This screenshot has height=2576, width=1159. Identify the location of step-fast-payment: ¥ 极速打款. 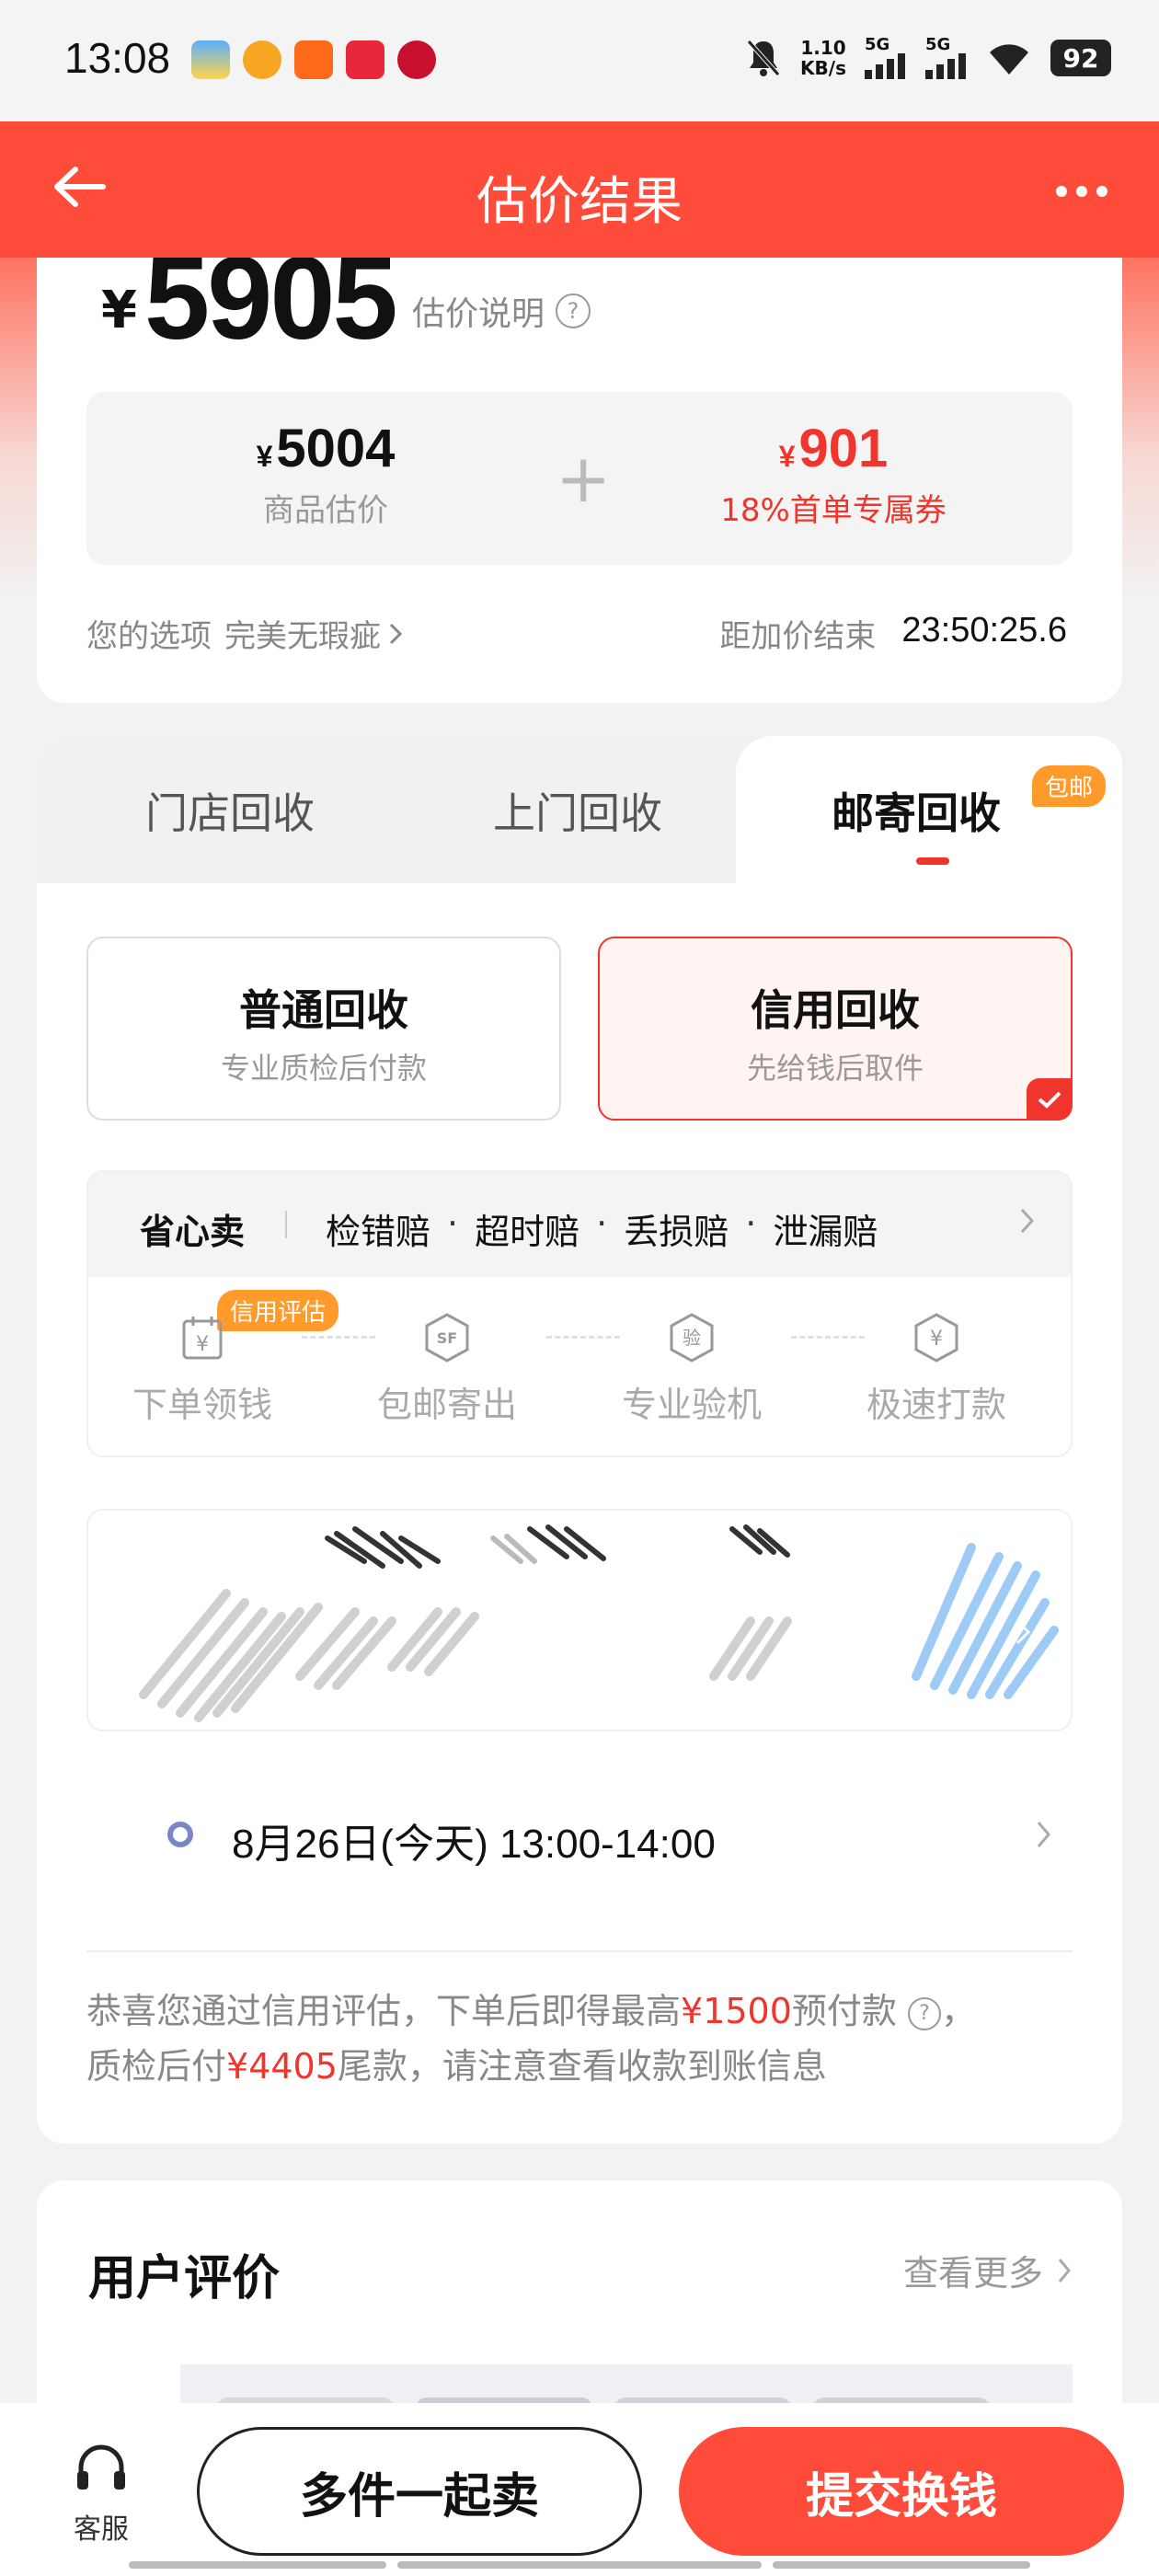
(936, 1368).